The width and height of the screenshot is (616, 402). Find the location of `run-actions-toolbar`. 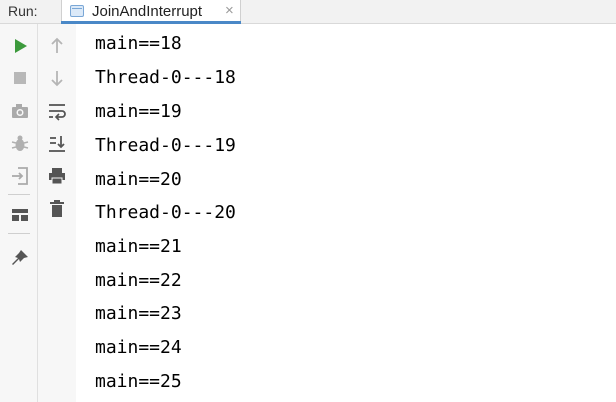

run-actions-toolbar is located at coordinates (19, 213).